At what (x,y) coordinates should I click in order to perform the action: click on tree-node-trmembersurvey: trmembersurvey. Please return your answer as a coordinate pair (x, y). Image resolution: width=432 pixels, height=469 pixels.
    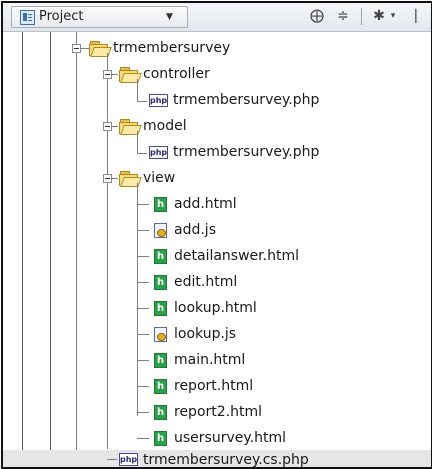
    Looking at the image, I should click on (217, 48).